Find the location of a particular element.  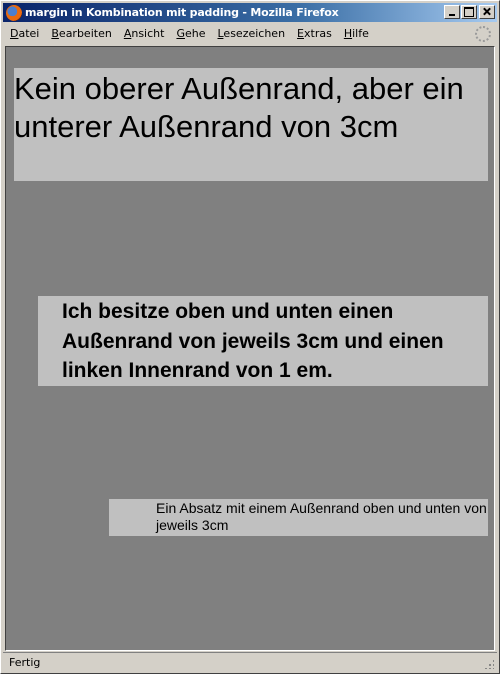

menu-extras: Extras is located at coordinates (314, 34).